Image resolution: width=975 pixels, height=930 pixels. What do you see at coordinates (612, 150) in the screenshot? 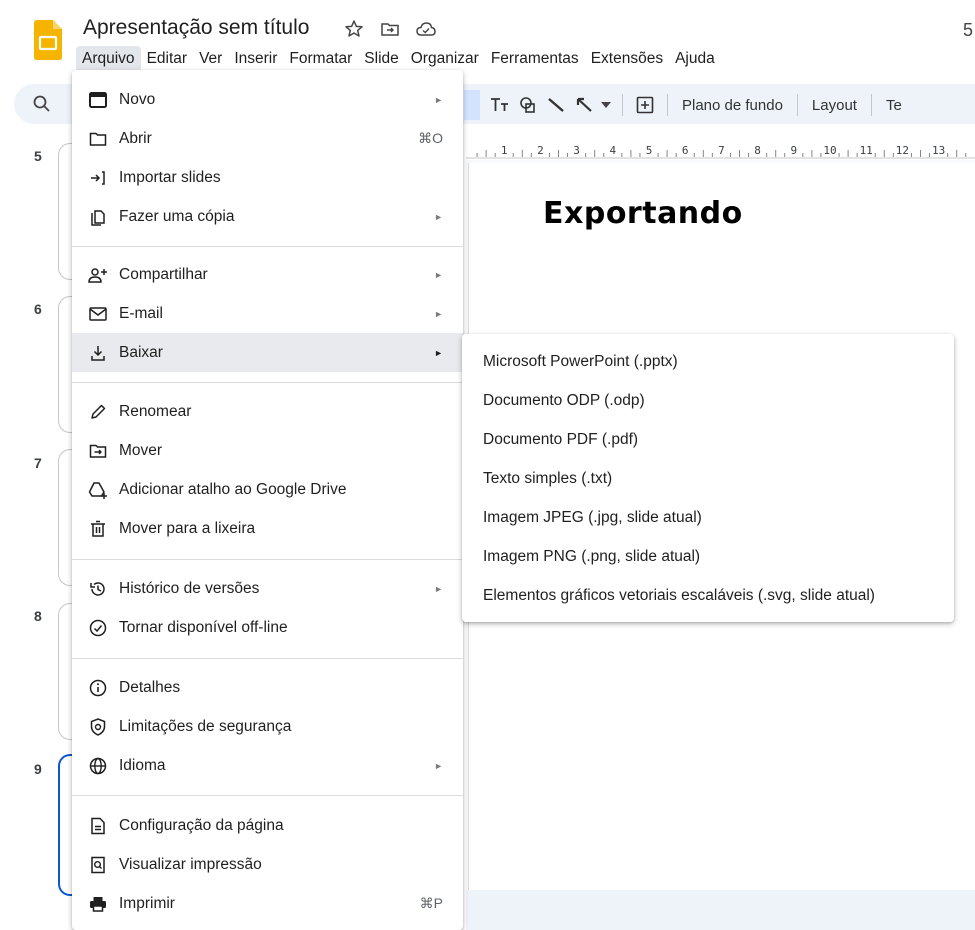
I see `ruler-number: 4` at bounding box center [612, 150].